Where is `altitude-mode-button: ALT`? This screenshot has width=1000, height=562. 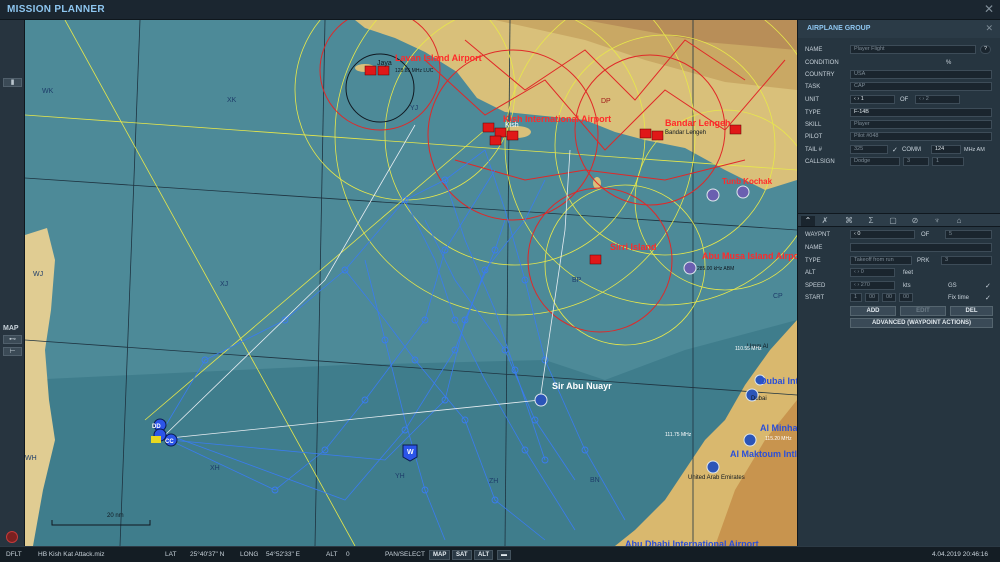 altitude-mode-button: ALT is located at coordinates (484, 555).